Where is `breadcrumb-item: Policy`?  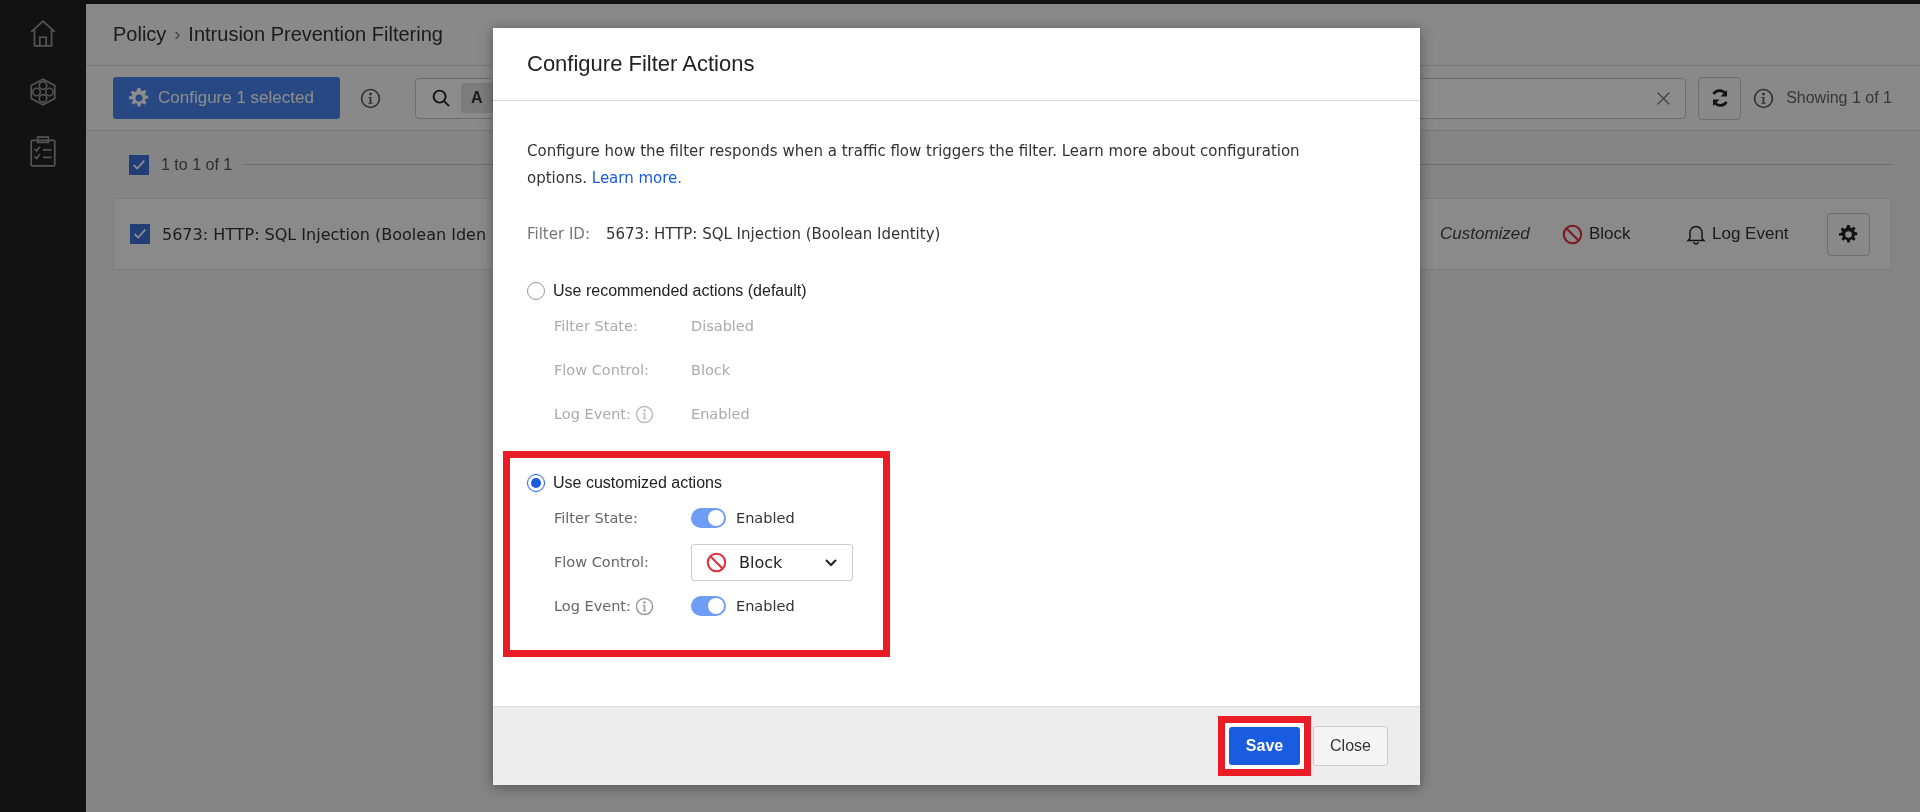
breadcrumb-item: Policy is located at coordinates (140, 34).